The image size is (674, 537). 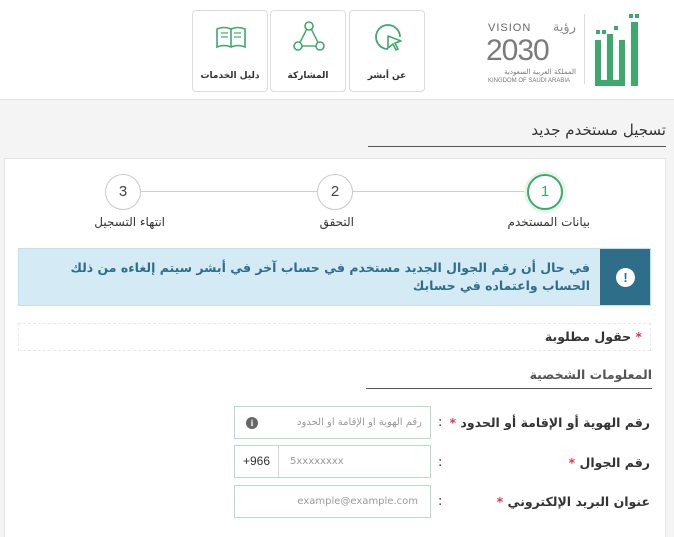 I want to click on alert-icon-box: !, so click(x=625, y=277).